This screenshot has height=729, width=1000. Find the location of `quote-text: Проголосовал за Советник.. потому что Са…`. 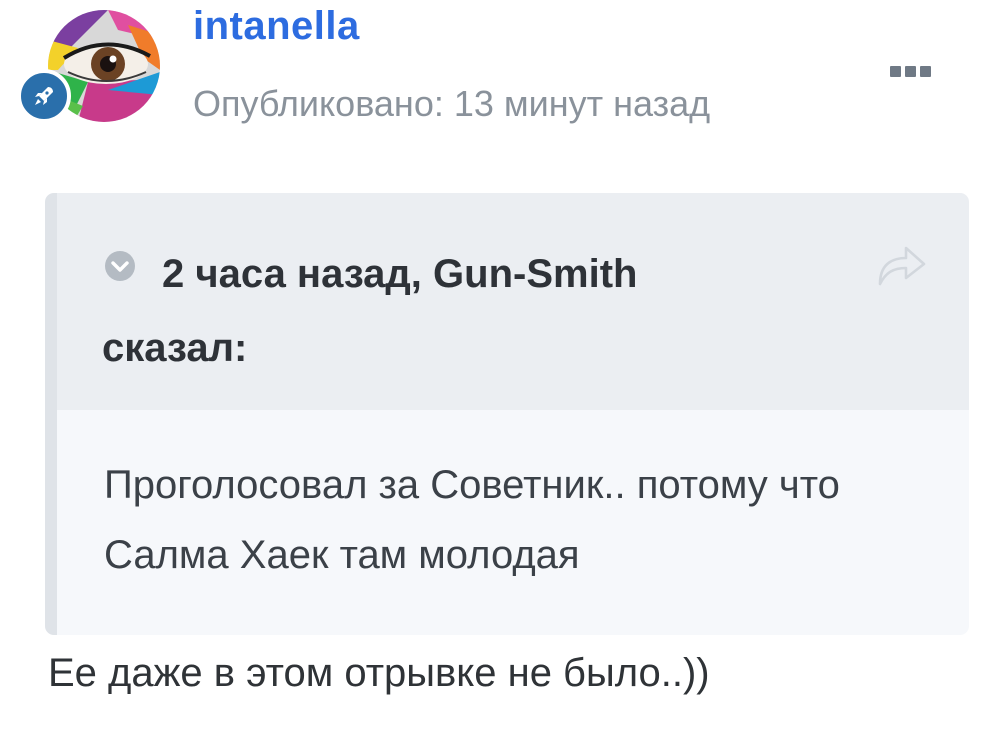

quote-text: Проголосовал за Советник.. потому что Са… is located at coordinates (472, 520).